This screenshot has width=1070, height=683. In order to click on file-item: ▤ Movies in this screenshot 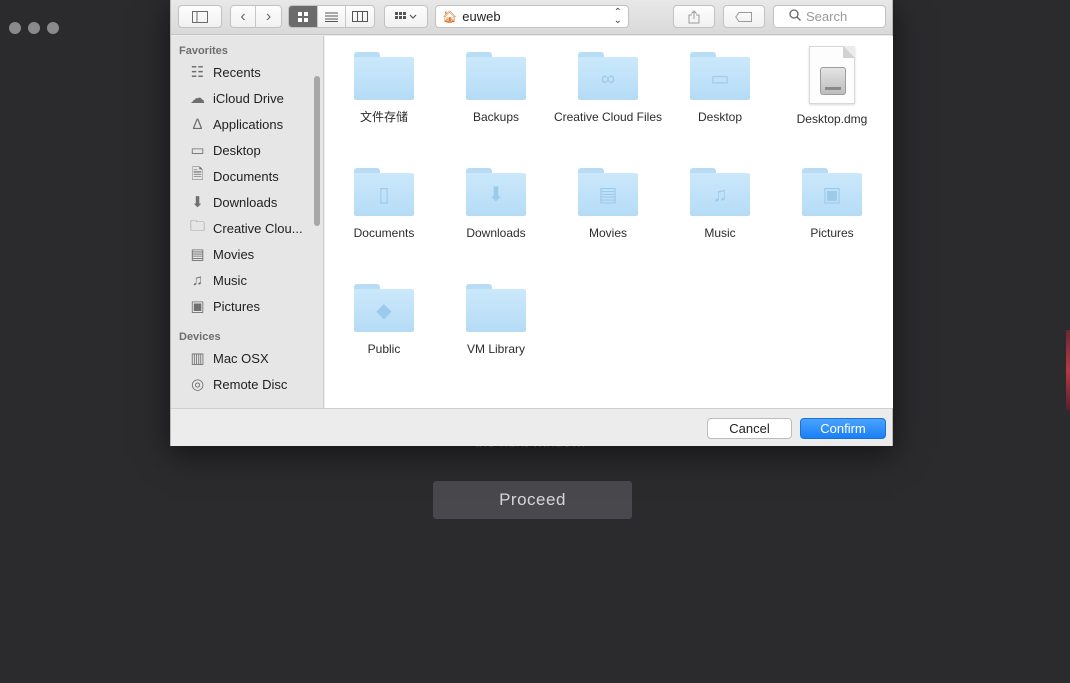, I will do `click(608, 204)`.